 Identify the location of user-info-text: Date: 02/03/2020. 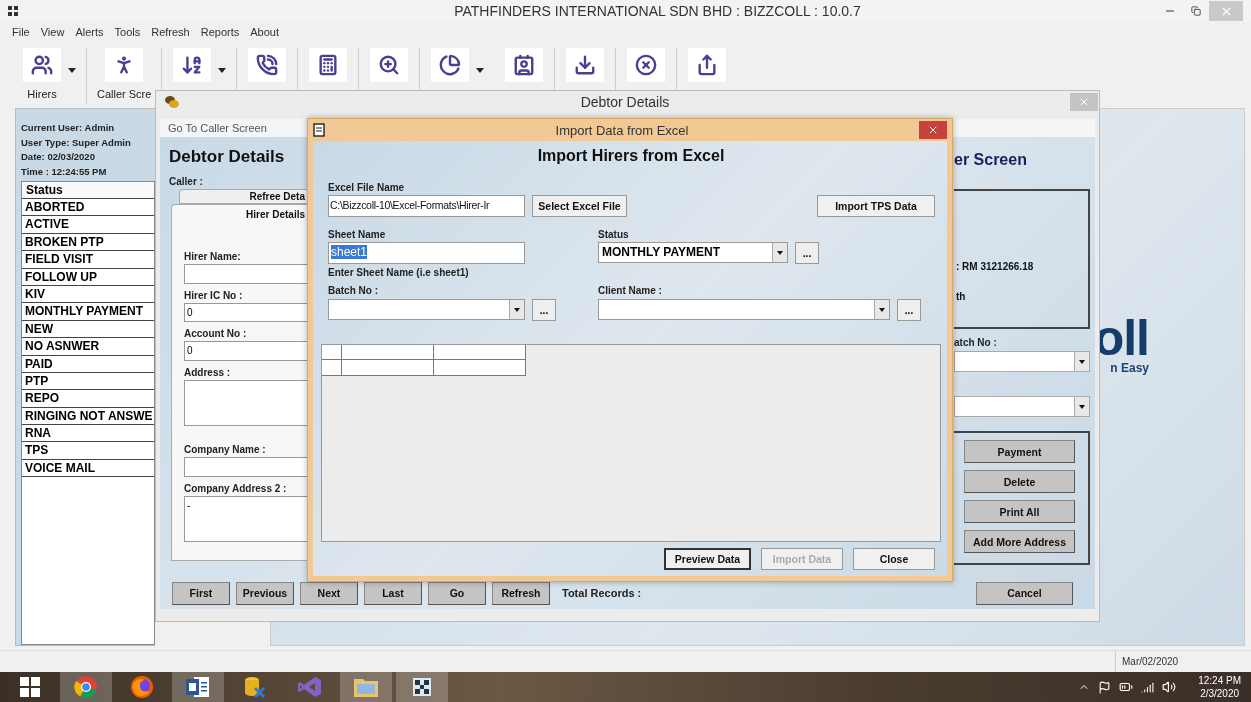
(58, 157).